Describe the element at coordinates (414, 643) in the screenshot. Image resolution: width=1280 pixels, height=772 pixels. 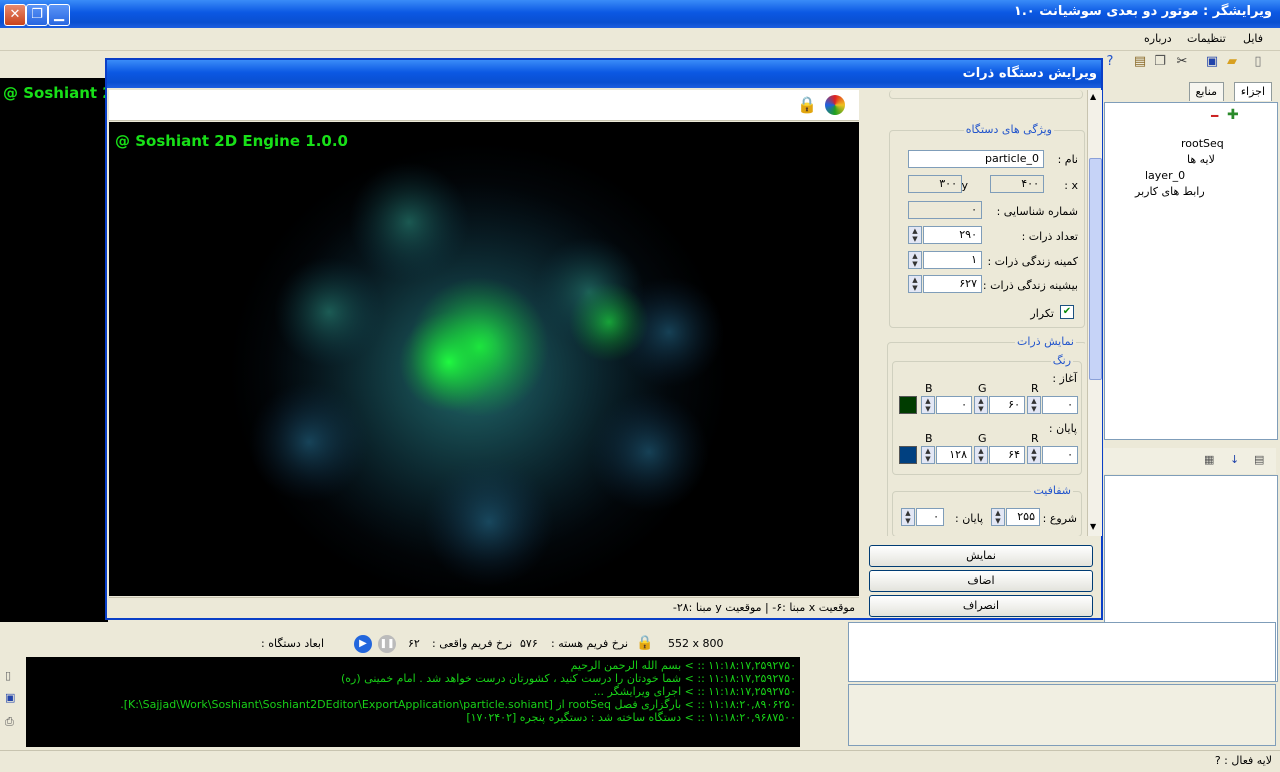
I see `real-fps-value: ۶۲` at that location.